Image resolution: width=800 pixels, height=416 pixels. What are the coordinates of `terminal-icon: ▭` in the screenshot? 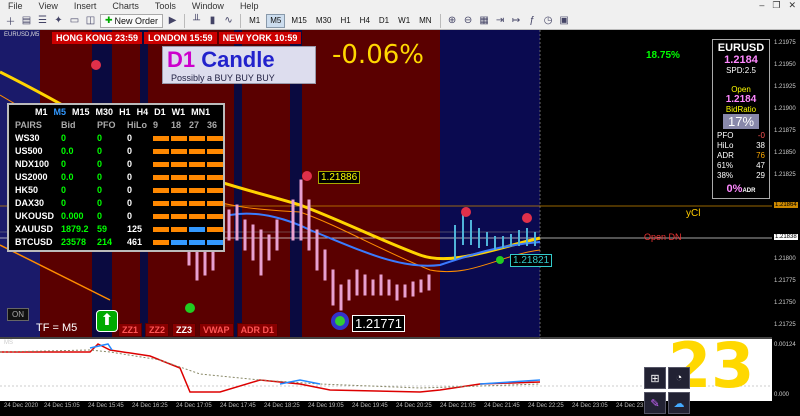 It's located at (74, 20).